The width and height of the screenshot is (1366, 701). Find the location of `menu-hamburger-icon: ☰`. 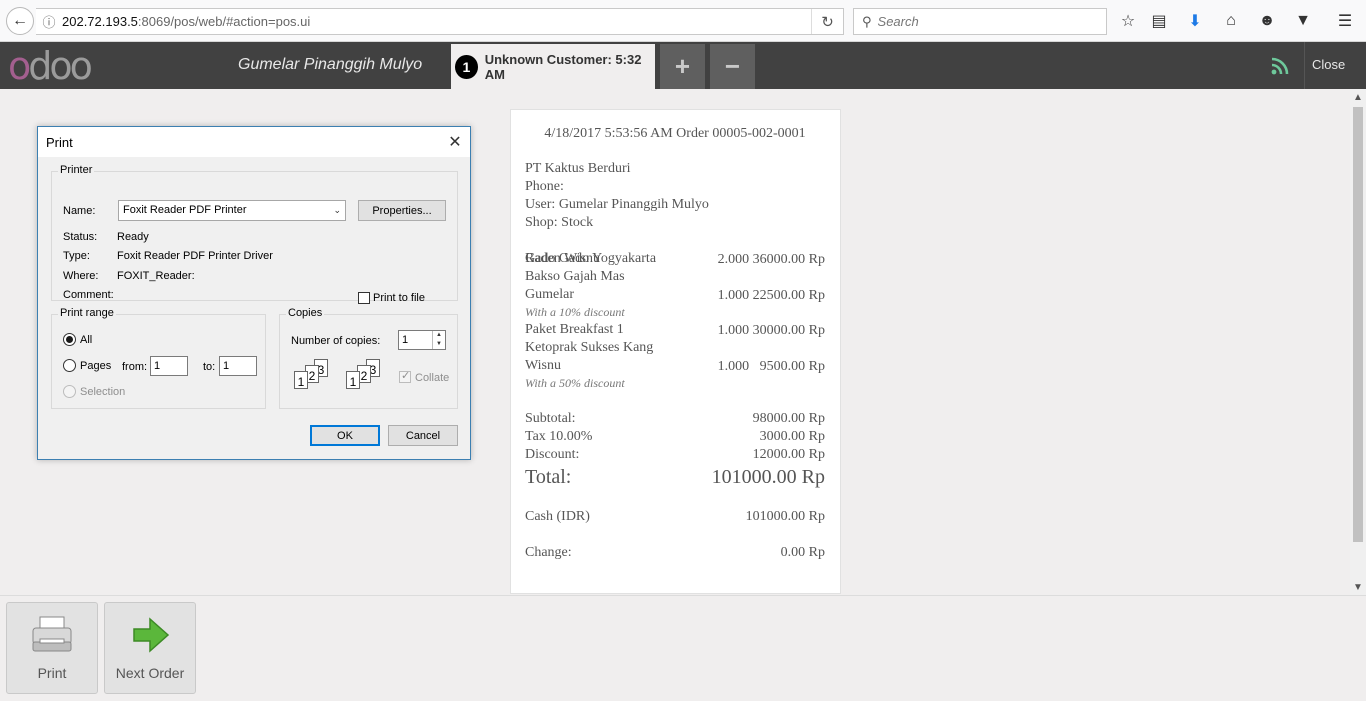

menu-hamburger-icon: ☰ is located at coordinates (1345, 21).